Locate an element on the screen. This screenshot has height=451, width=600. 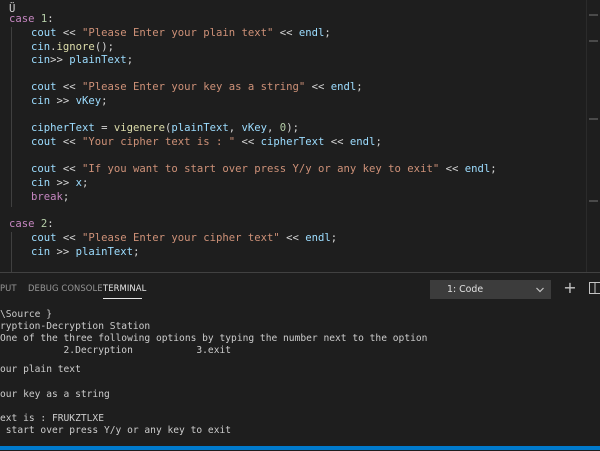
tab-terminal: TERMINAL is located at coordinates (124, 288).